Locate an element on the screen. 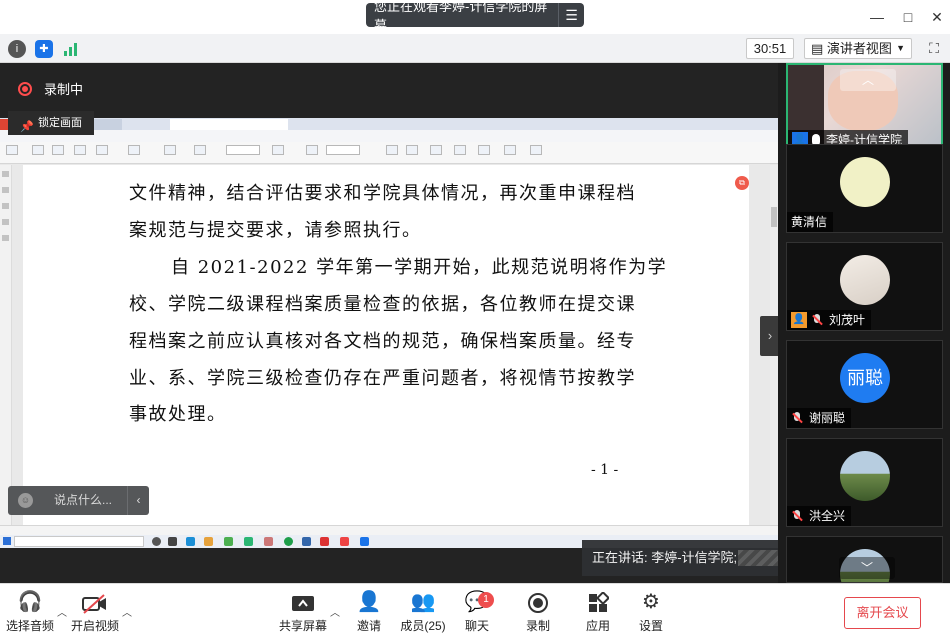  minimize-button: — is located at coordinates (877, 17).